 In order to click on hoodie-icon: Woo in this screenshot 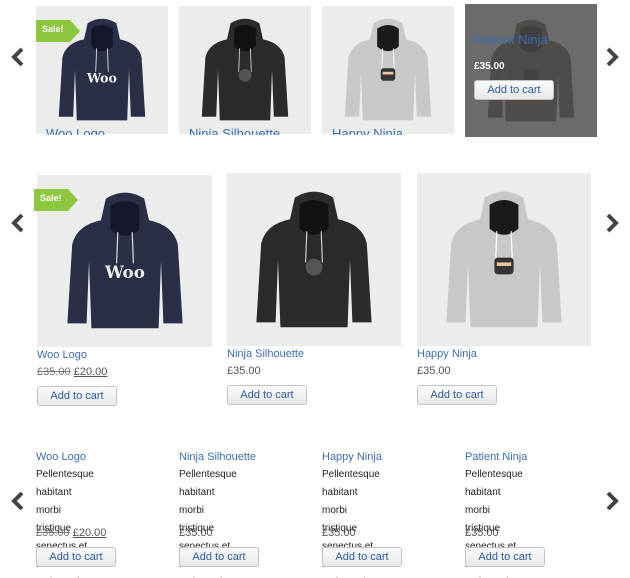, I will do `click(124, 260)`.